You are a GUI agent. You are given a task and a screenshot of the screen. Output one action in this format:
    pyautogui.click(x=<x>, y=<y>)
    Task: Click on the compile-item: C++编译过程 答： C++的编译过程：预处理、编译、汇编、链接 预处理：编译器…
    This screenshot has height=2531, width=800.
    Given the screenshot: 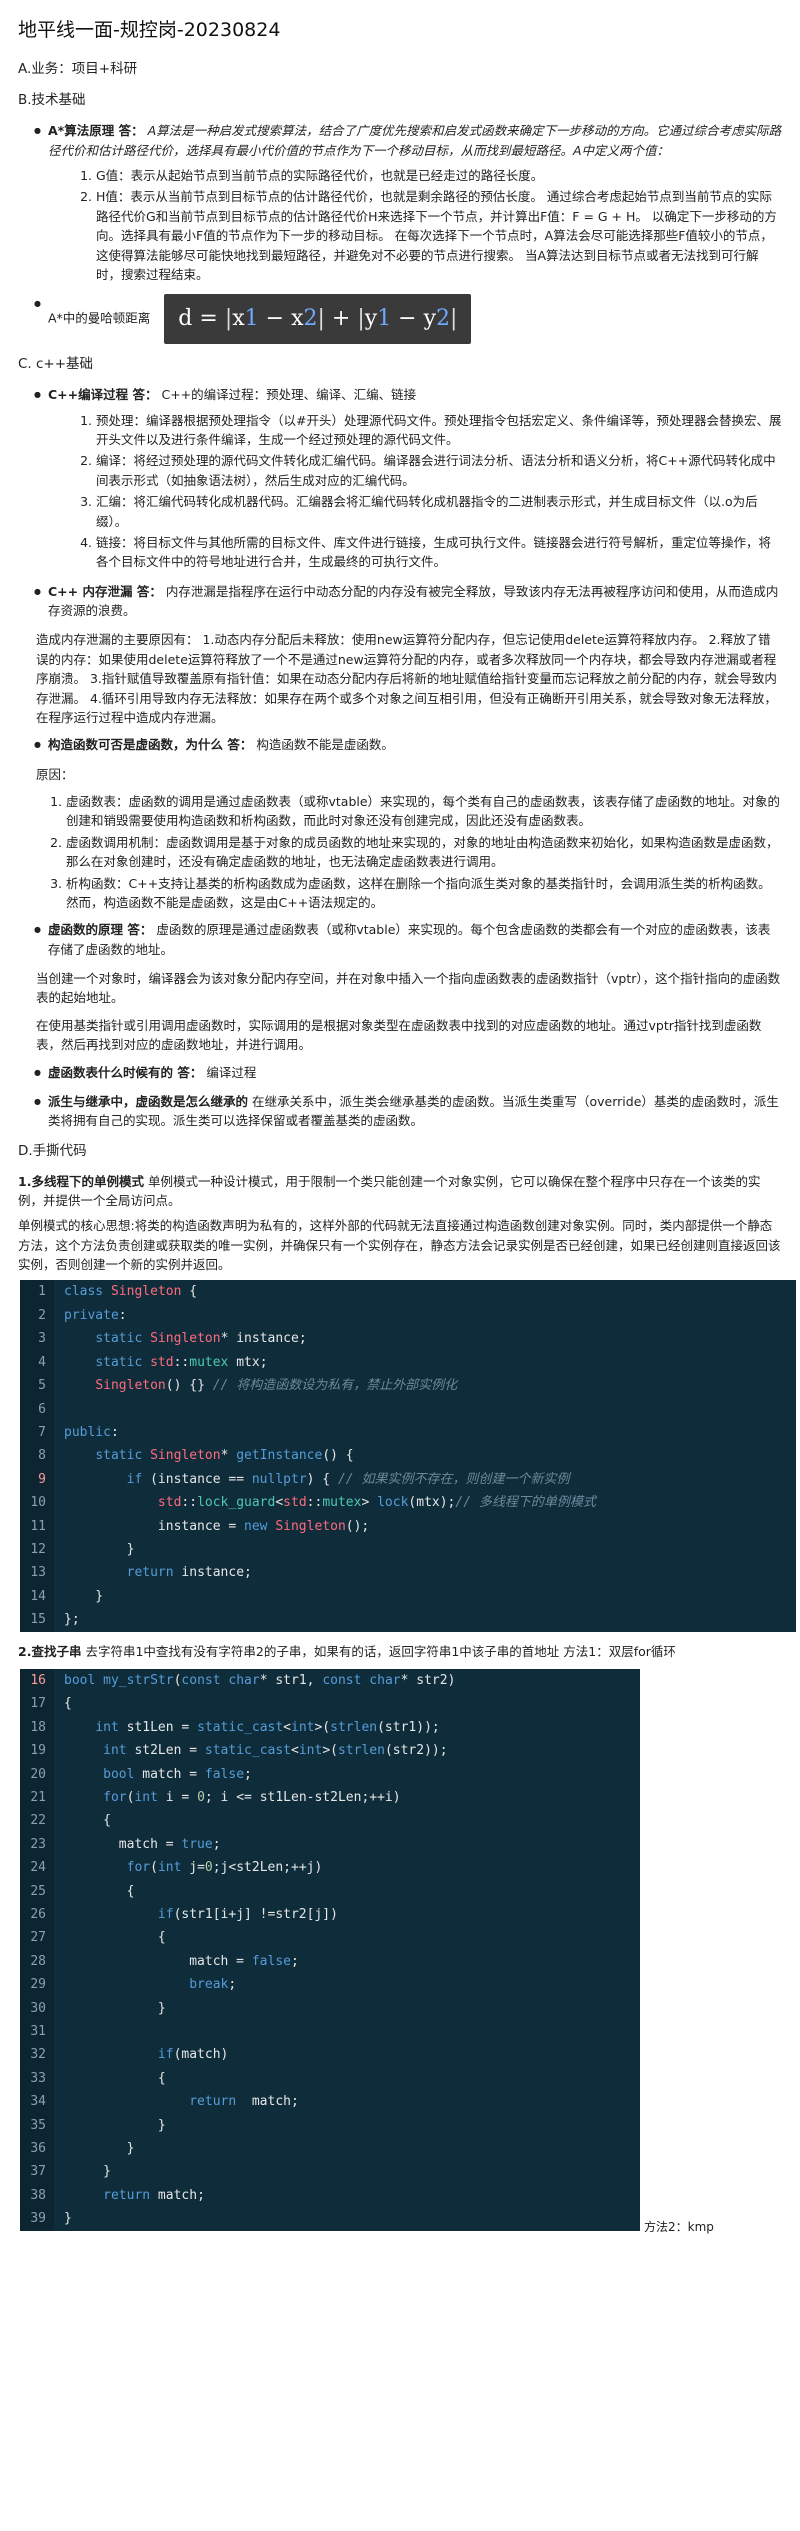 What is the action you would take?
    pyautogui.click(x=408, y=478)
    